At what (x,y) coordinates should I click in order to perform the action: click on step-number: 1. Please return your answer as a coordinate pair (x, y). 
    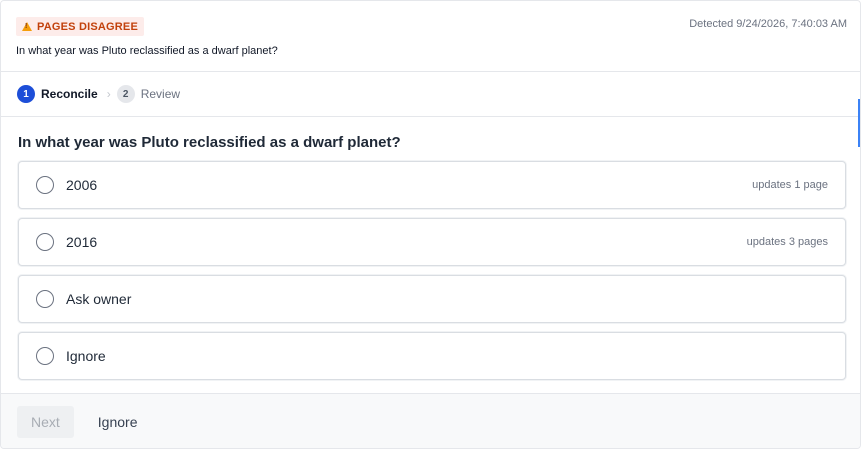
    Looking at the image, I should click on (26, 94).